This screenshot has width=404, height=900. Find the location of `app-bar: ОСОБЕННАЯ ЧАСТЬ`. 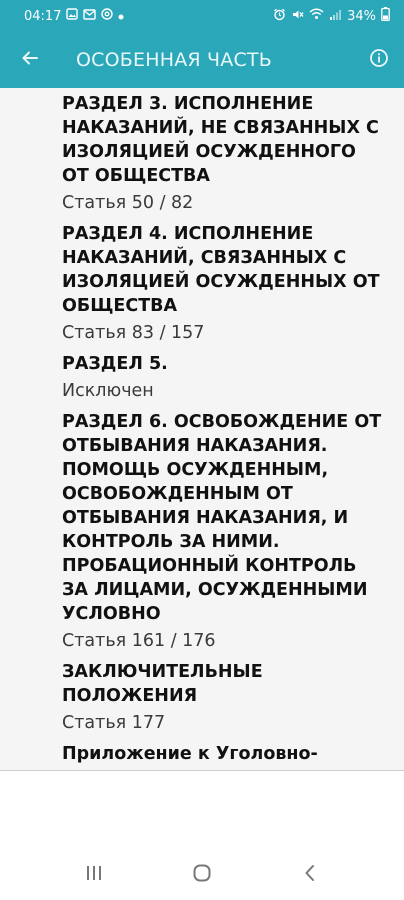

app-bar: ОСОБЕННАЯ ЧАСТЬ is located at coordinates (202, 60).